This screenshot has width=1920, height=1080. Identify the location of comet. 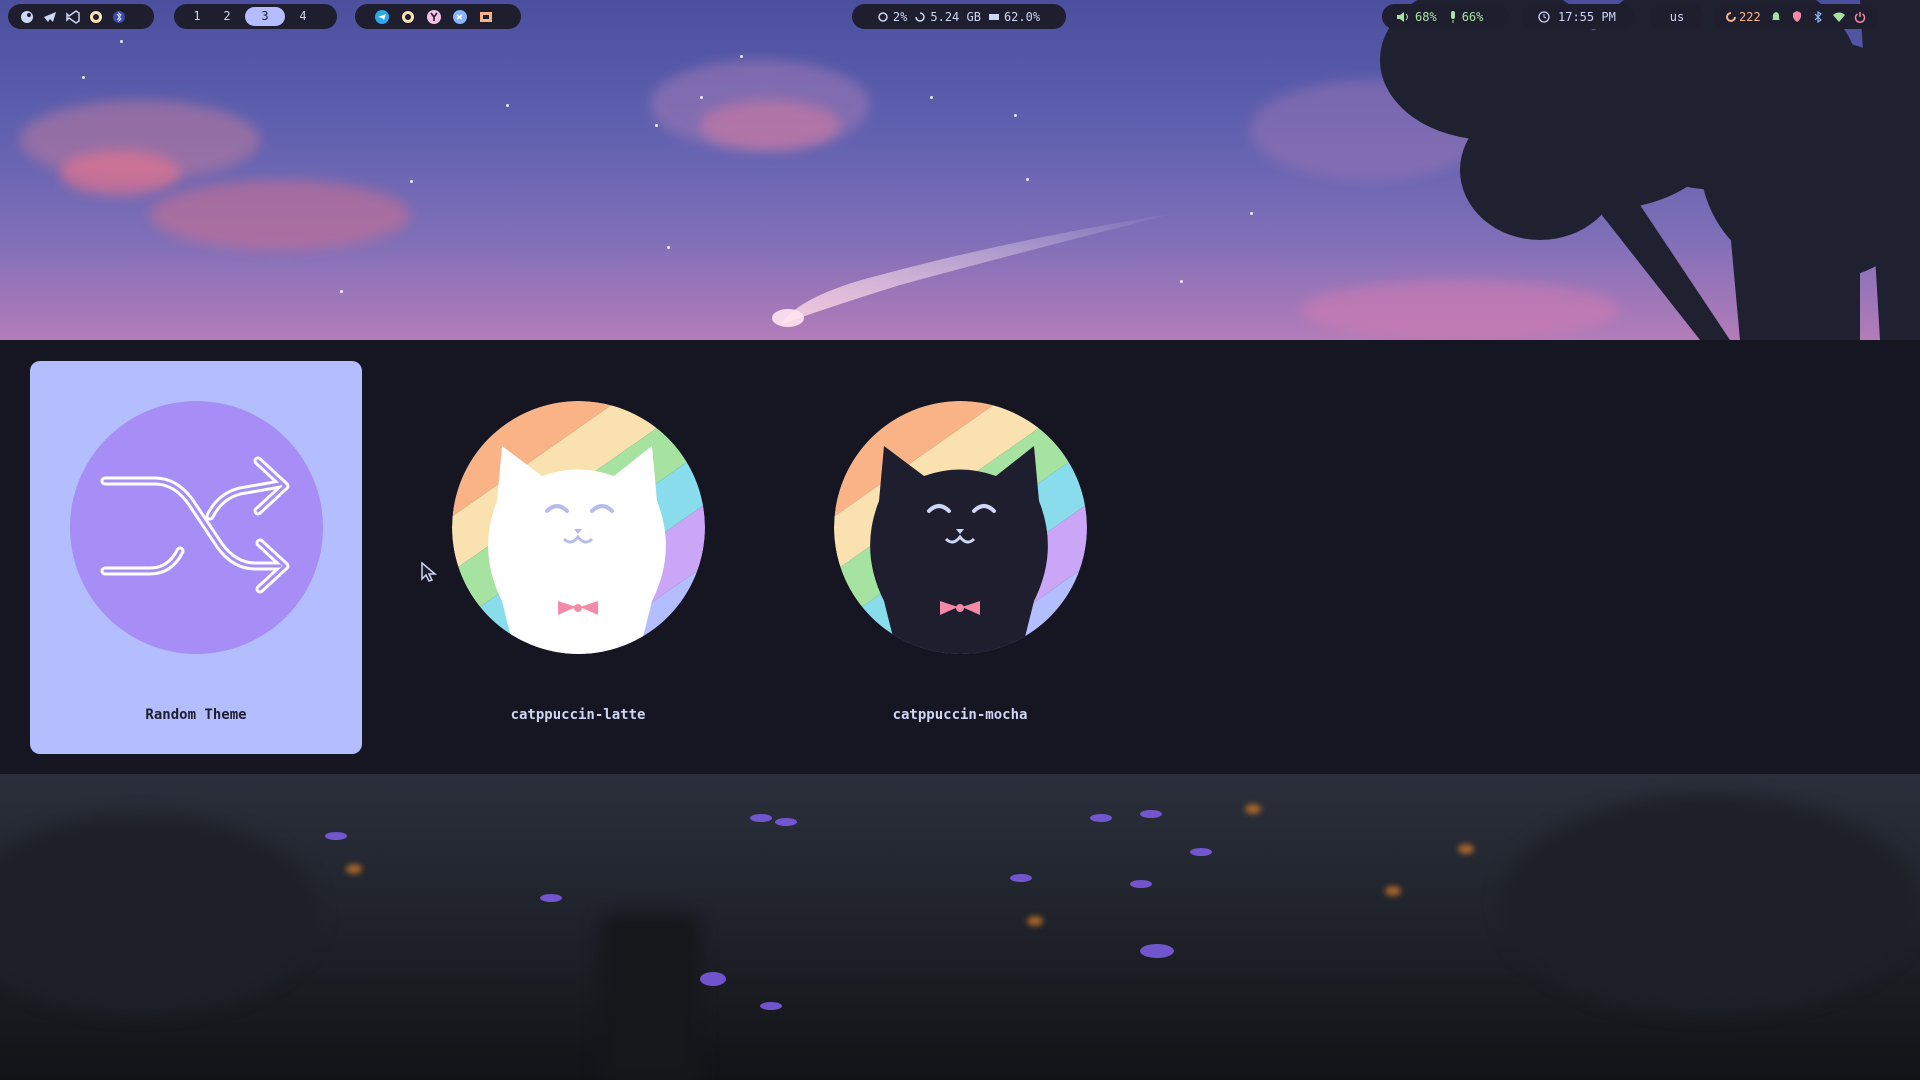
(976, 269).